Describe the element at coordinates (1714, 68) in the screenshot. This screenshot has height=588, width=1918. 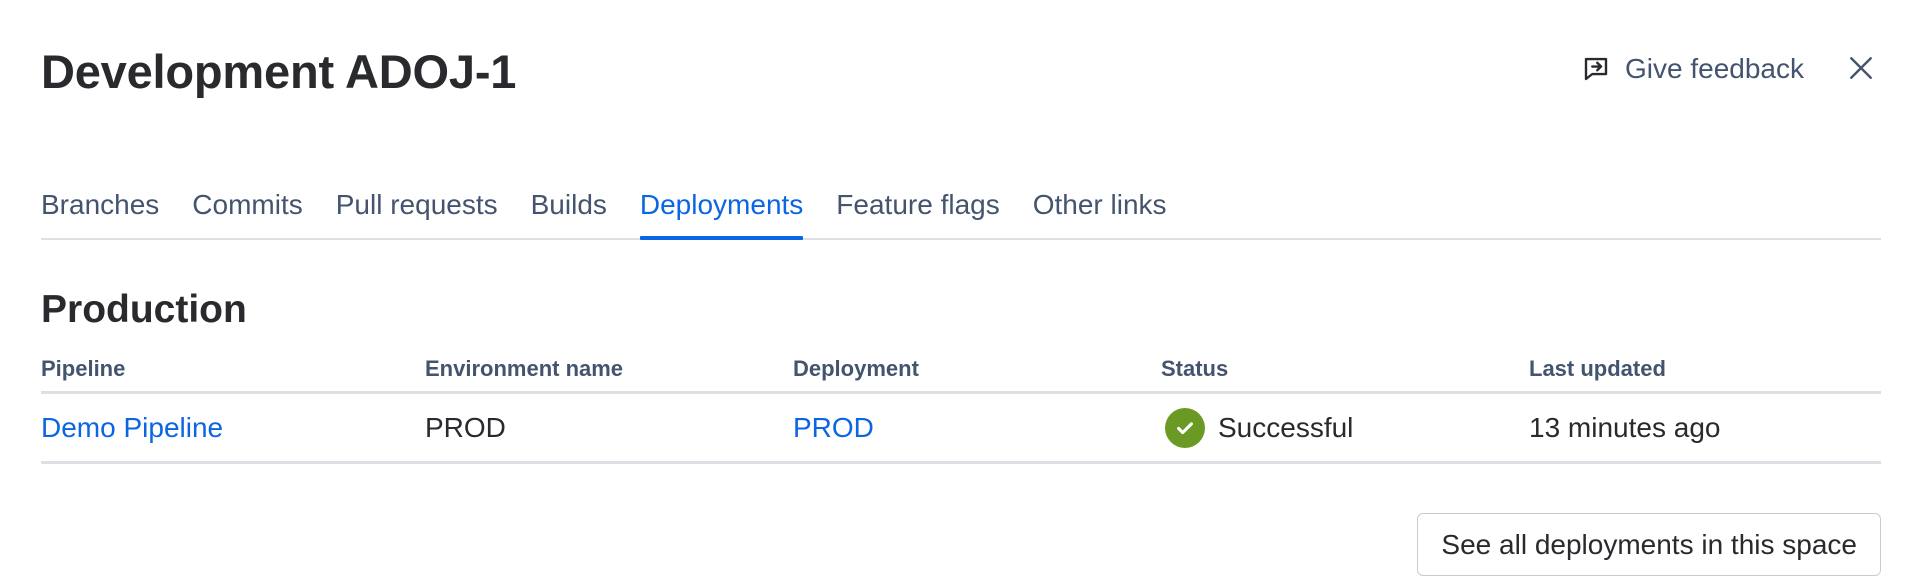
I see `give-feedback-label: Give feedback` at that location.